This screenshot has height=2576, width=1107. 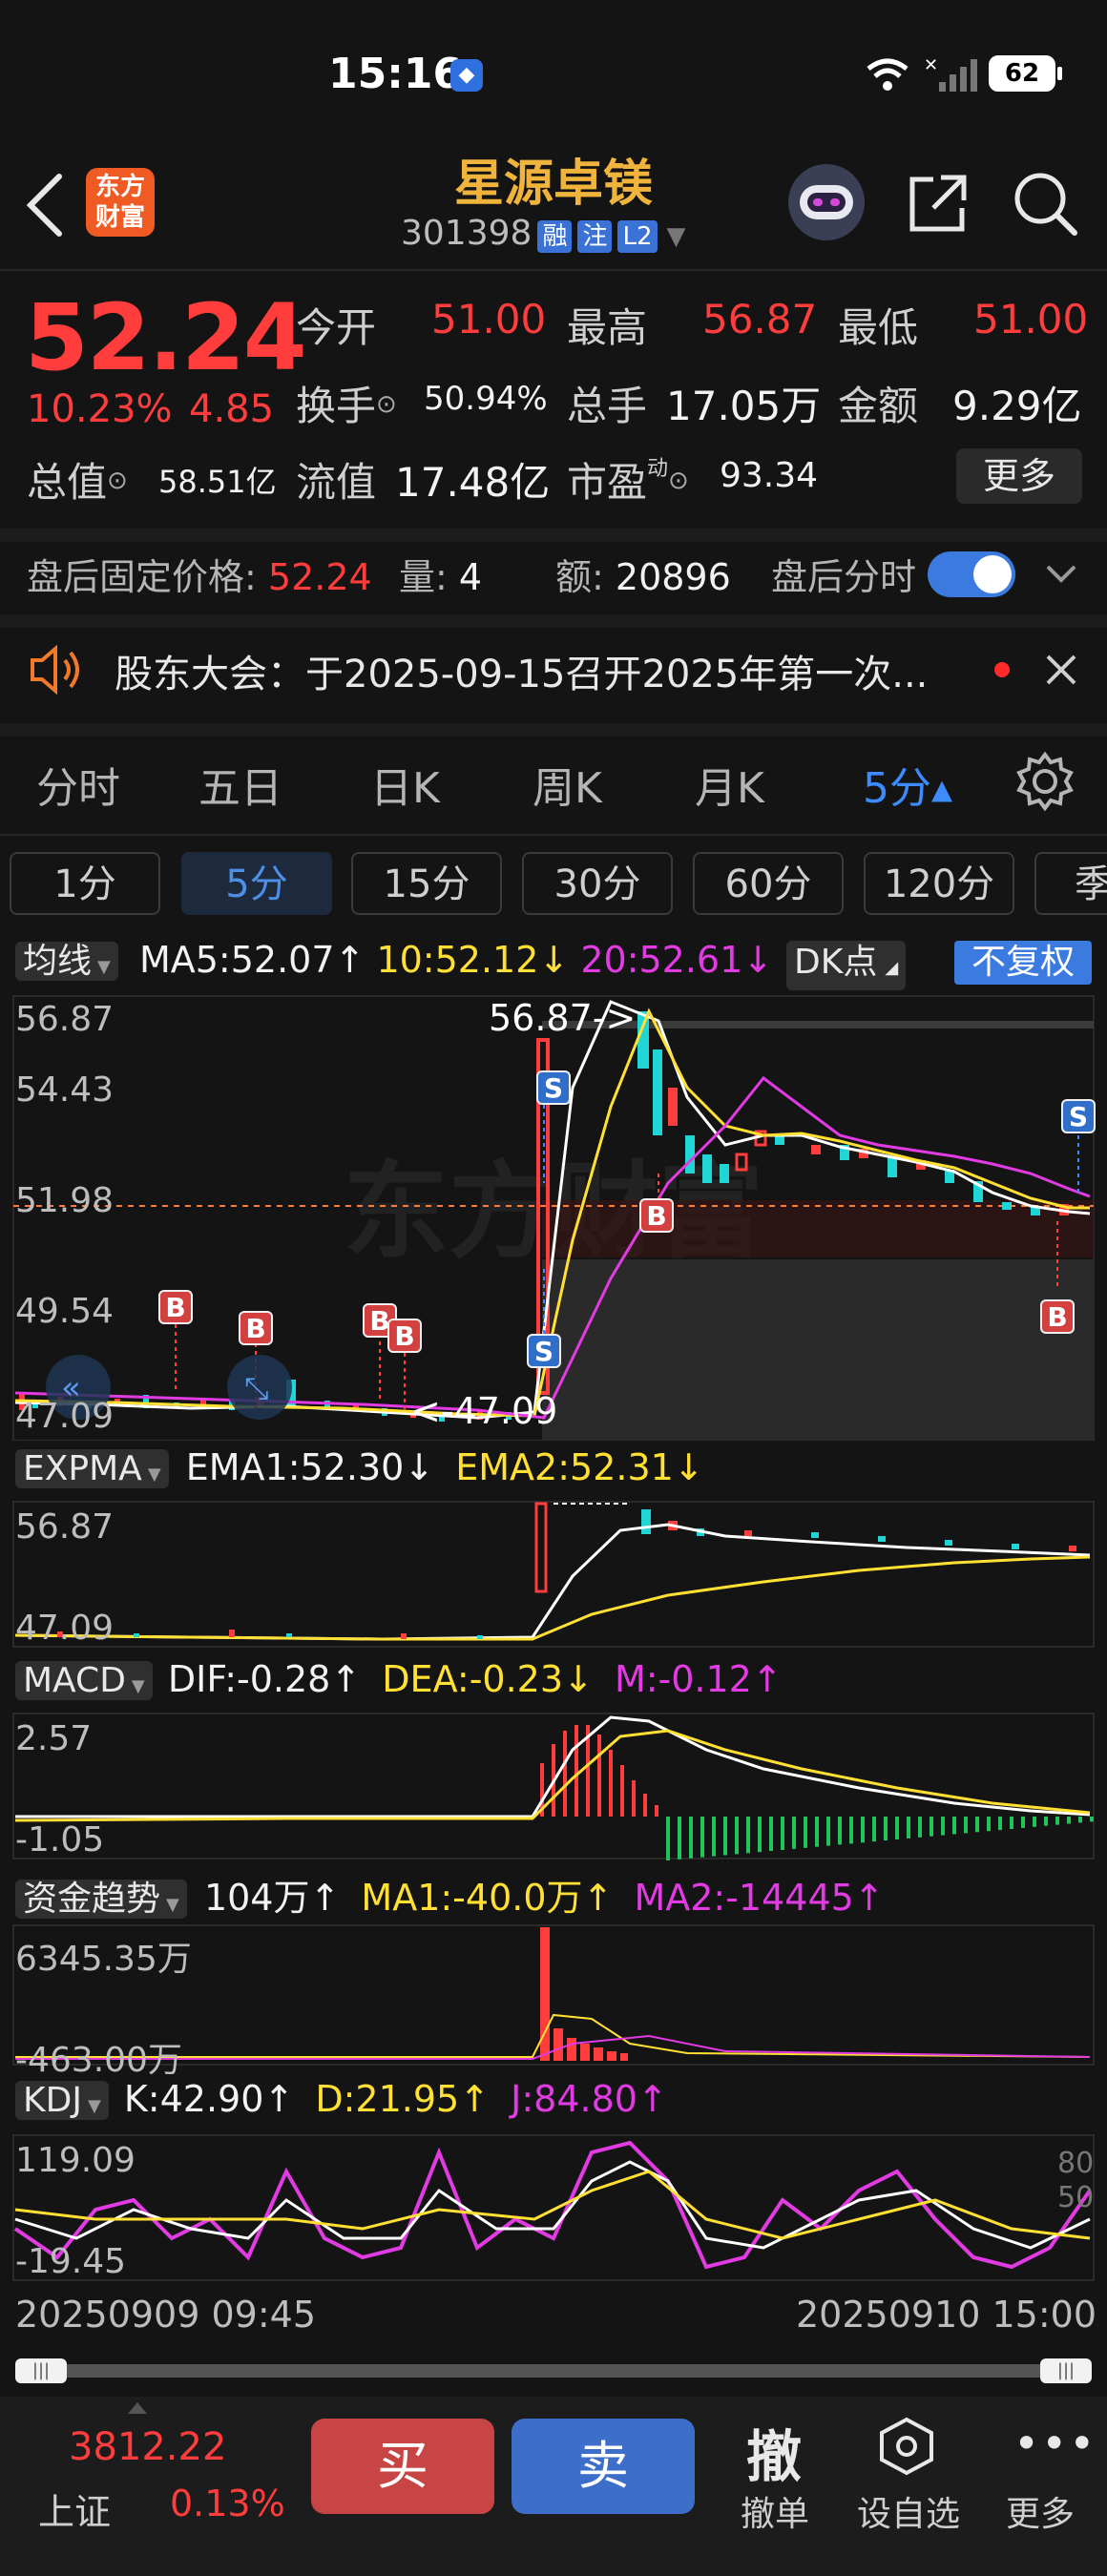 What do you see at coordinates (1076, 2163) in the screenshot?
I see `kdj-right-tick: 80` at bounding box center [1076, 2163].